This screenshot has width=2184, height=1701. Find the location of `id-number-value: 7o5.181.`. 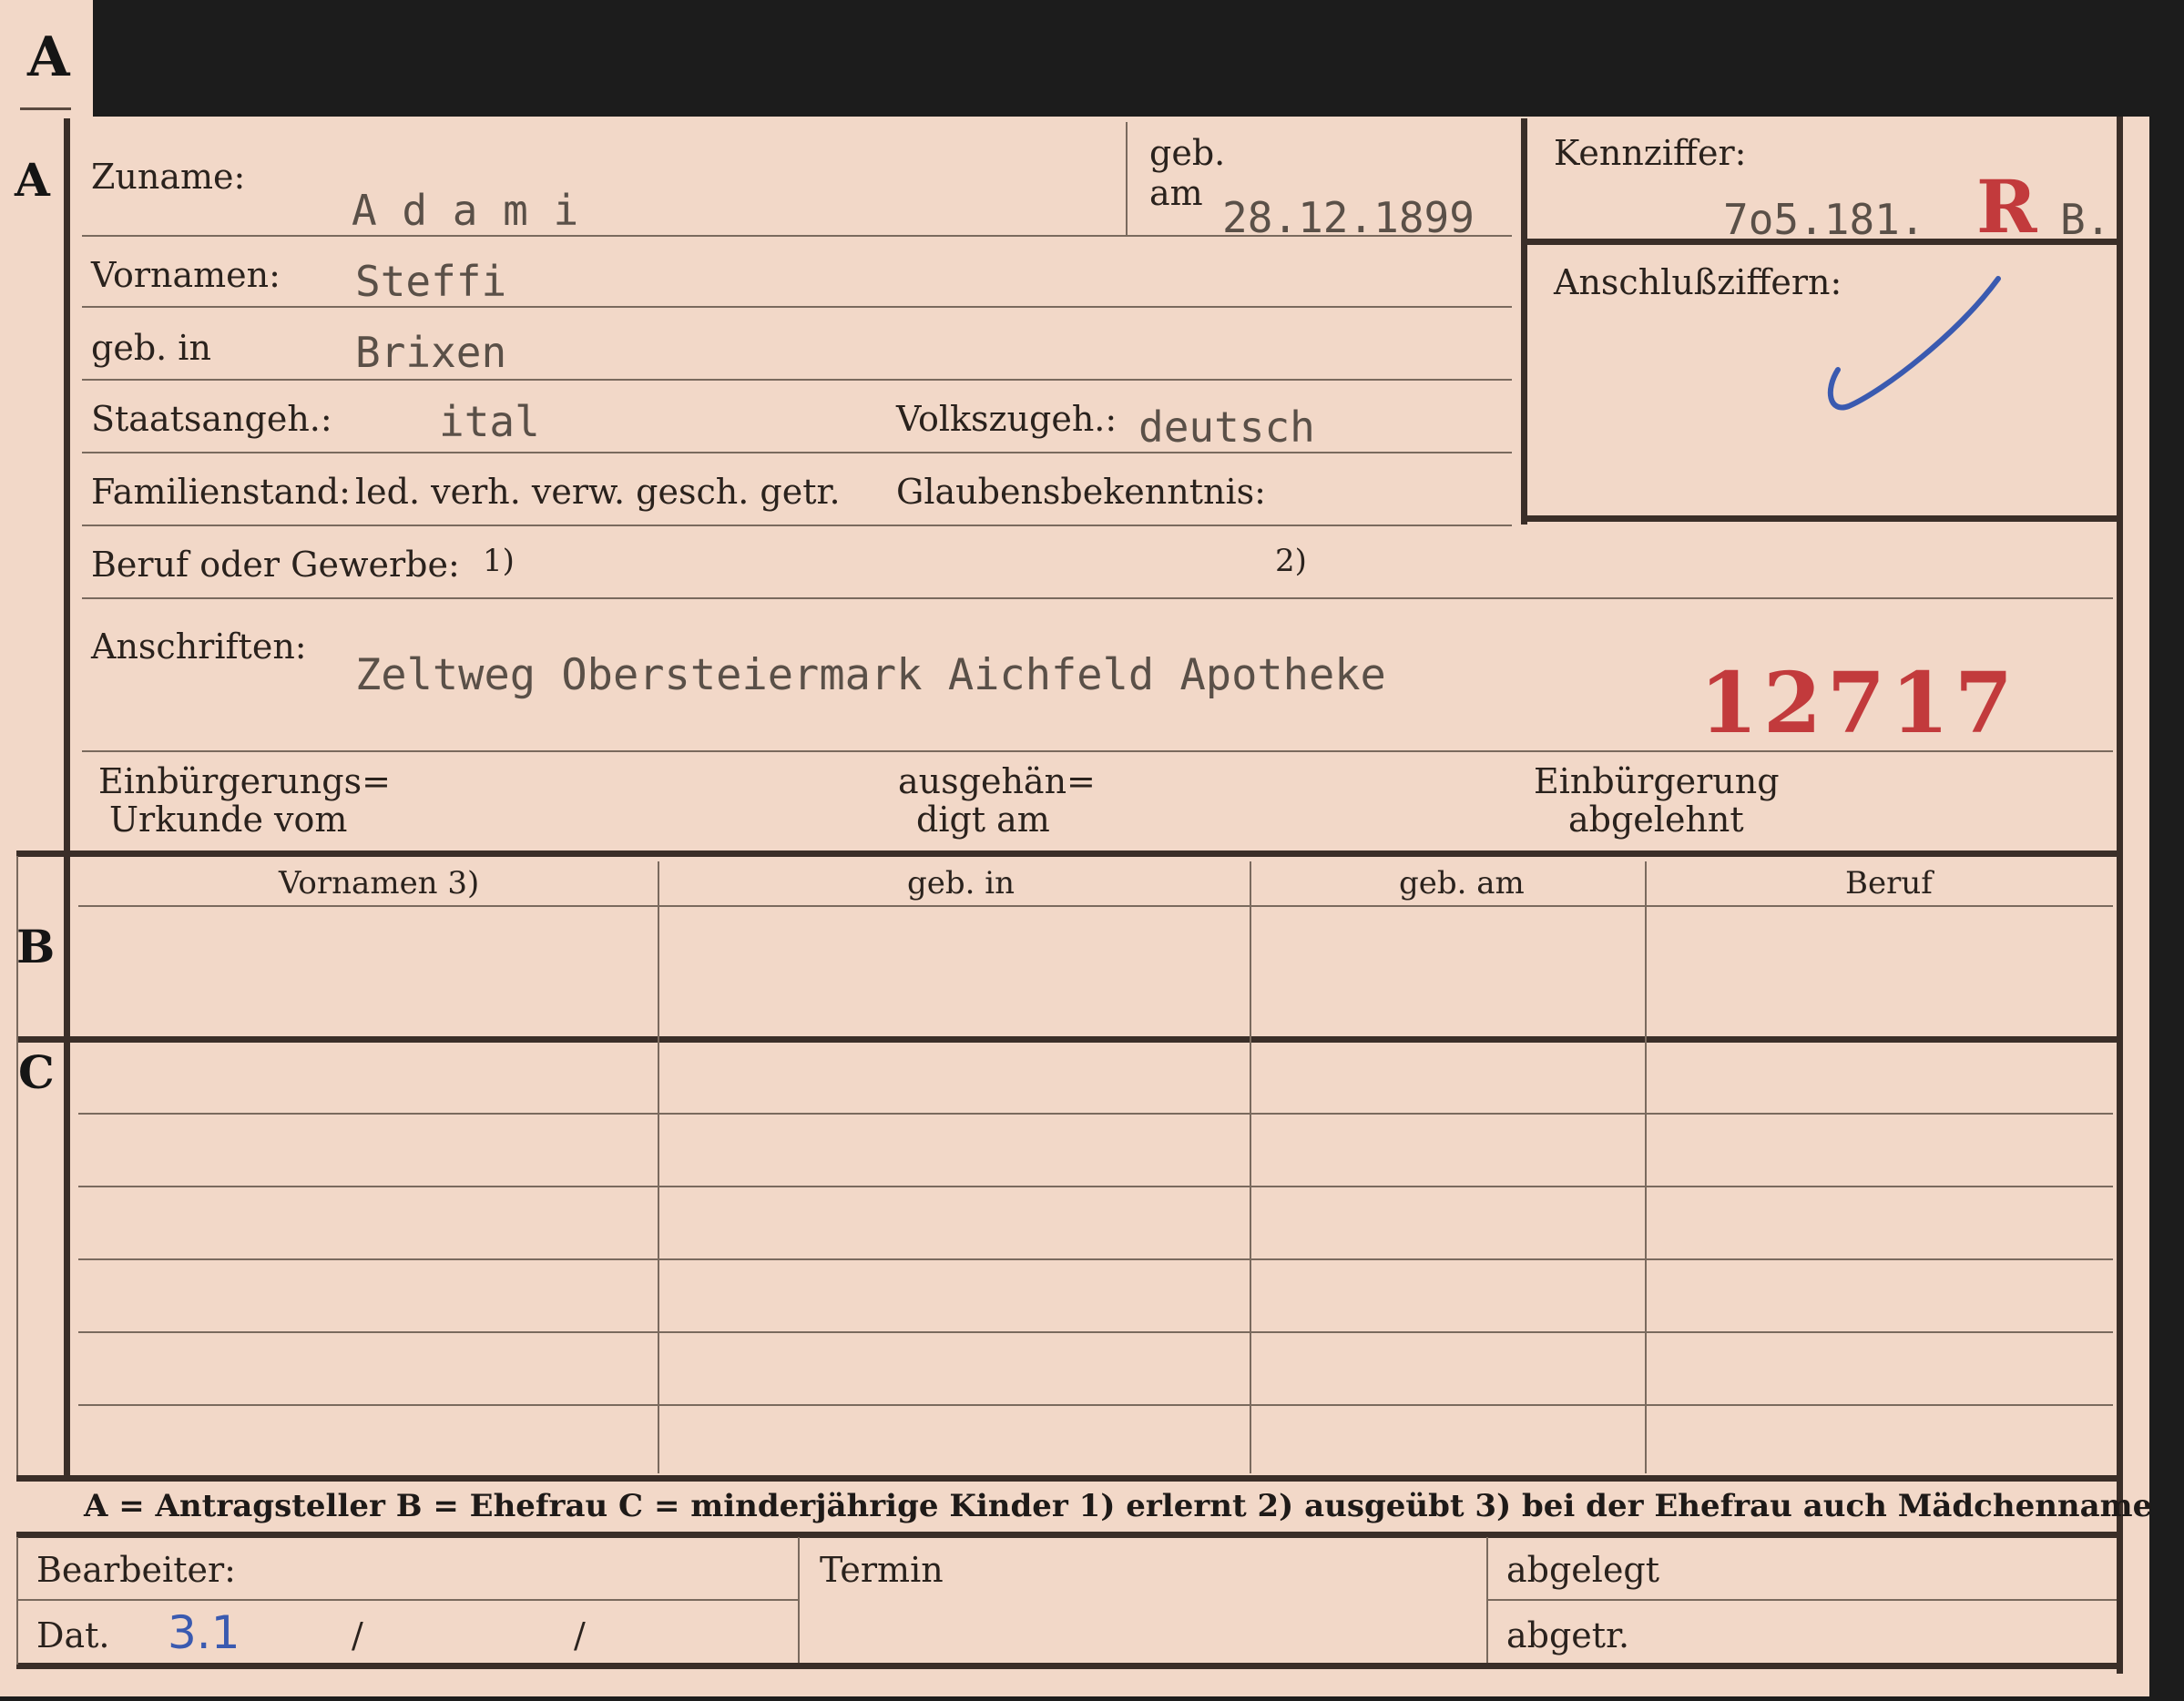

id-number-value: 7o5.181. is located at coordinates (1824, 219).